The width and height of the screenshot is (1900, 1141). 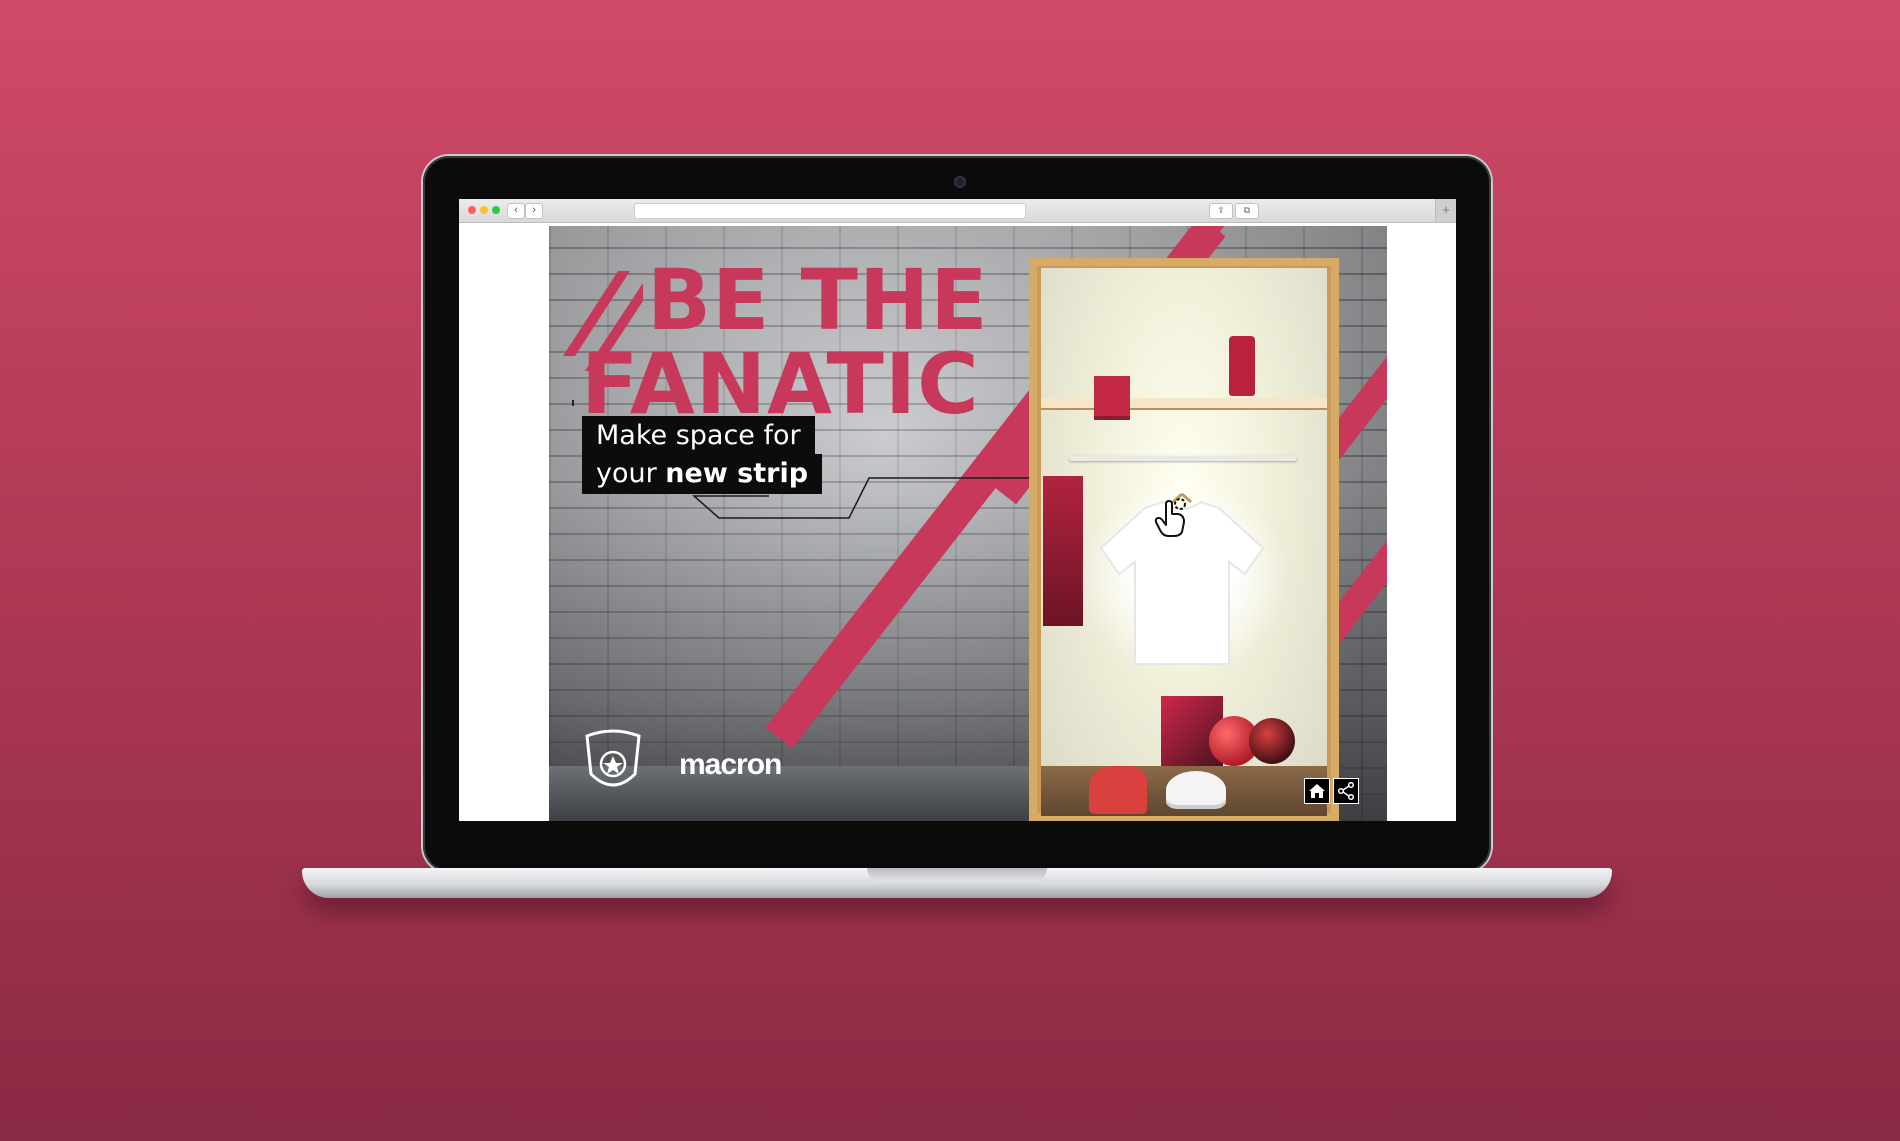 I want to click on macron-logo: macron, so click(x=730, y=764).